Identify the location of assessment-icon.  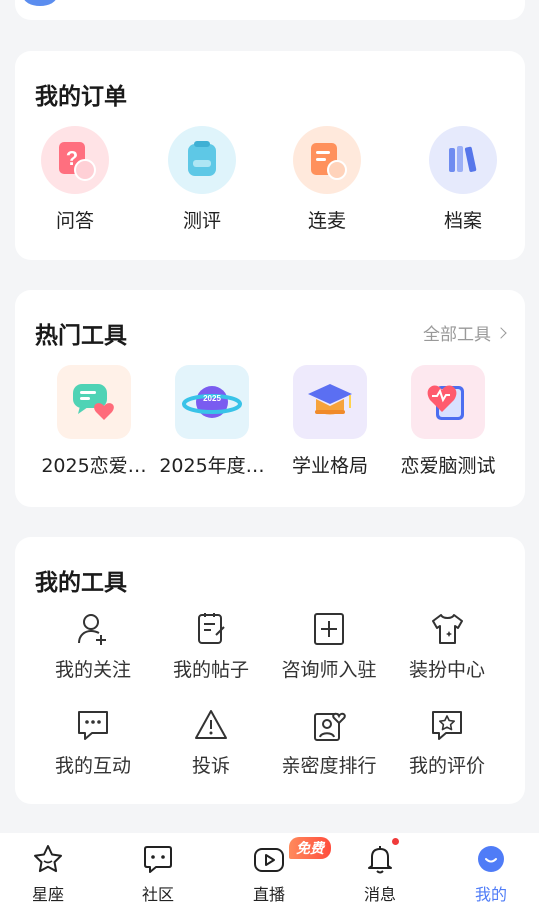
(202, 160).